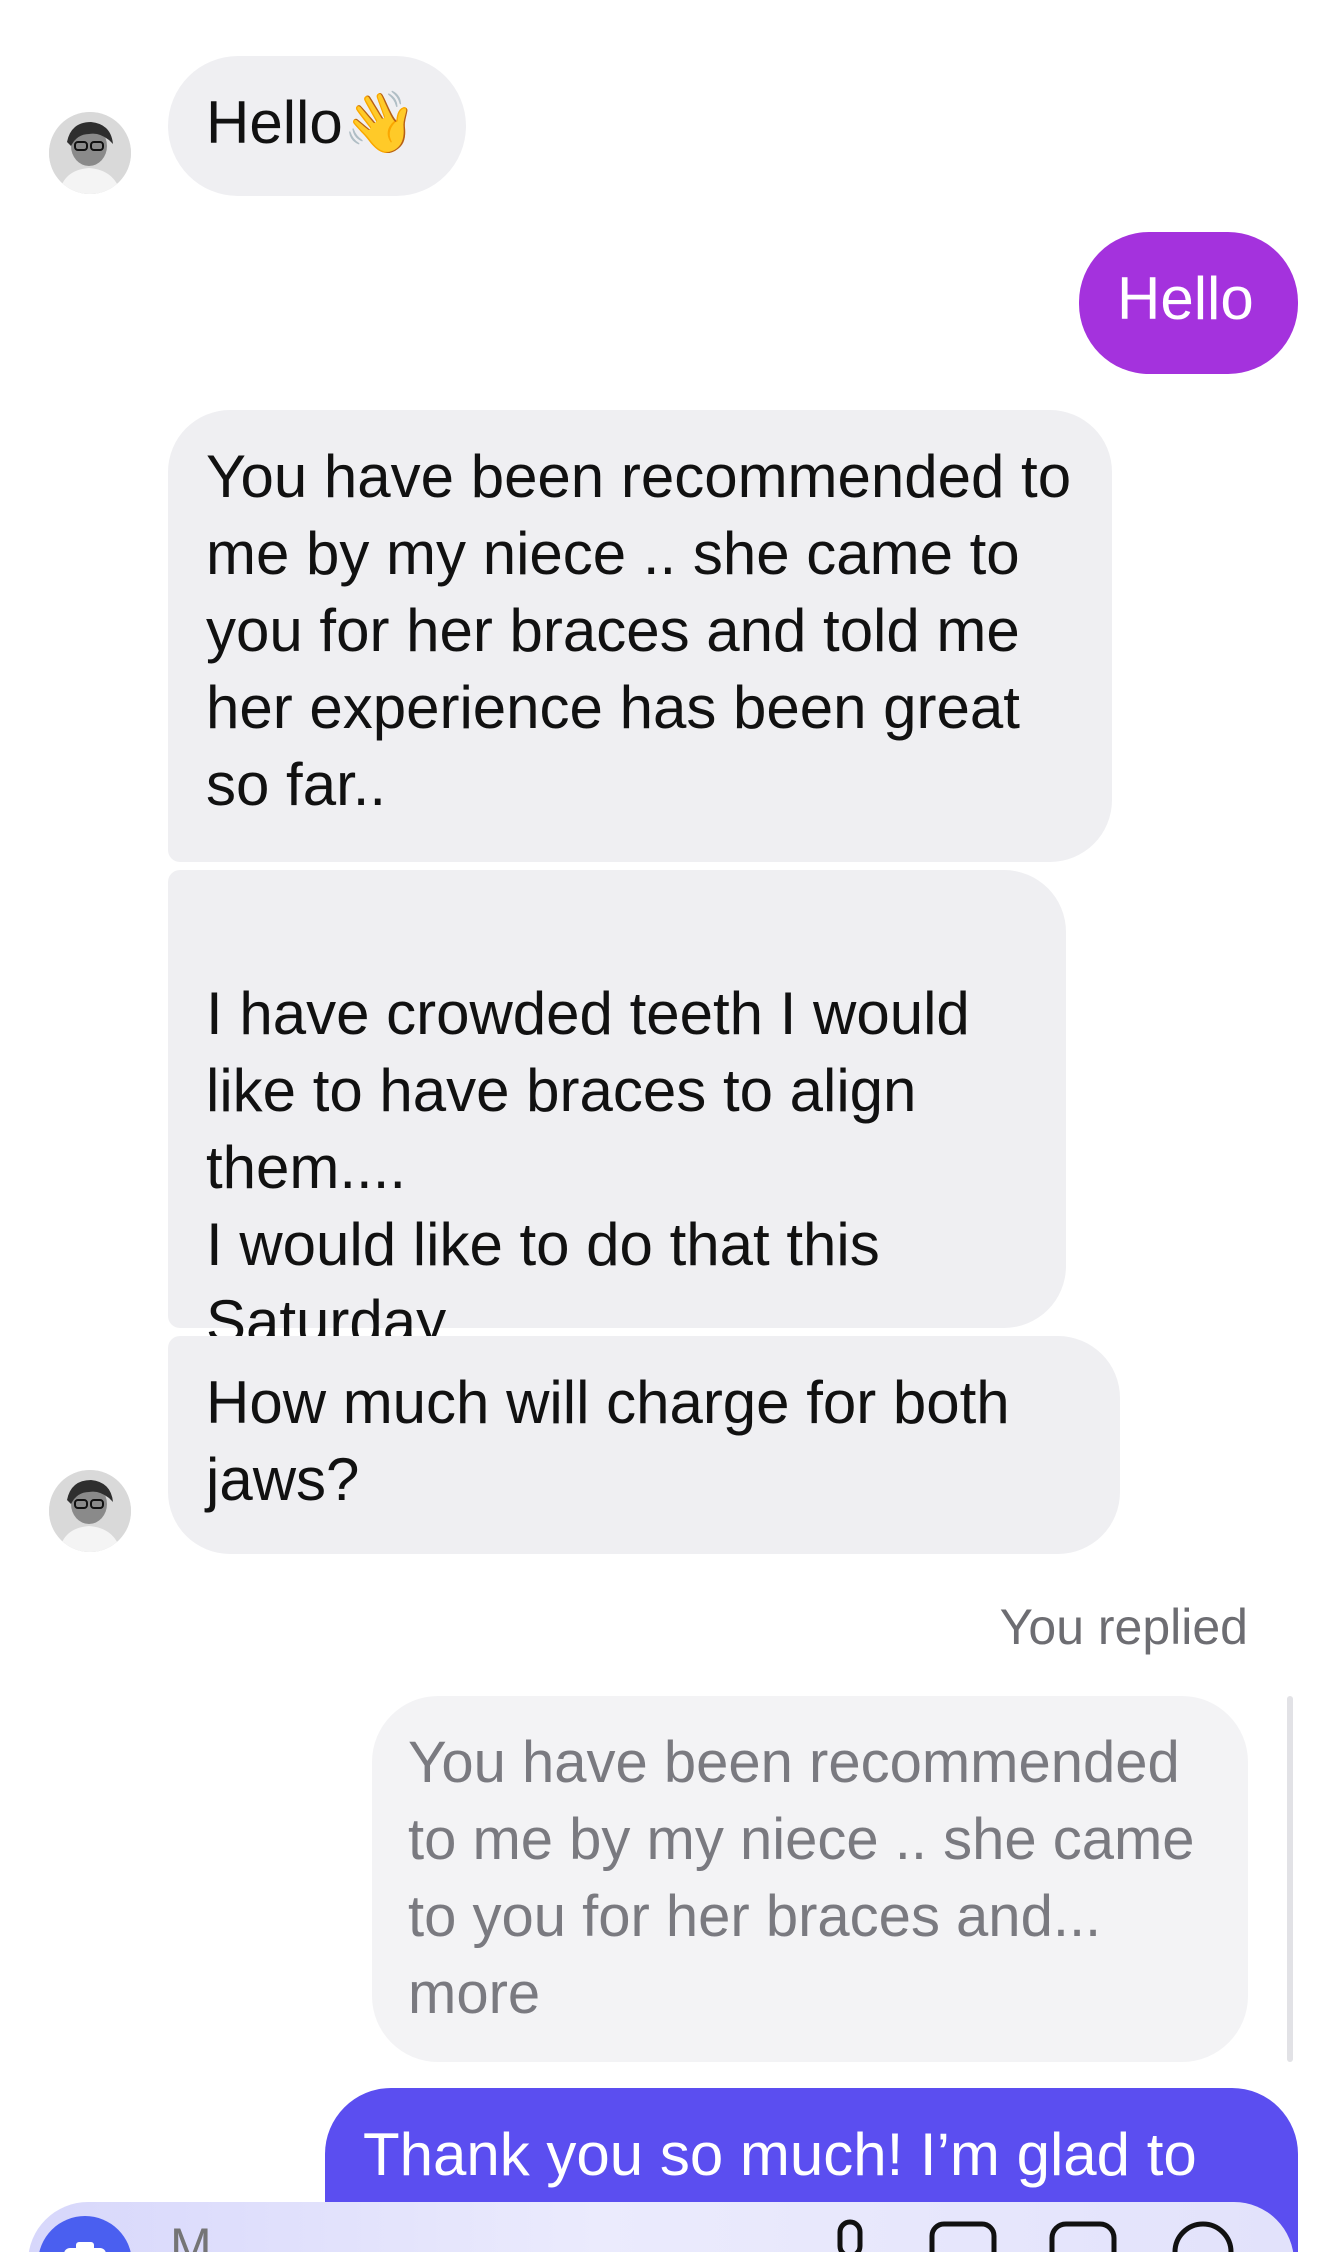 This screenshot has width=1320, height=2252. What do you see at coordinates (780, 2154) in the screenshot?
I see `message-text: Thank you so much! I’m glad to` at bounding box center [780, 2154].